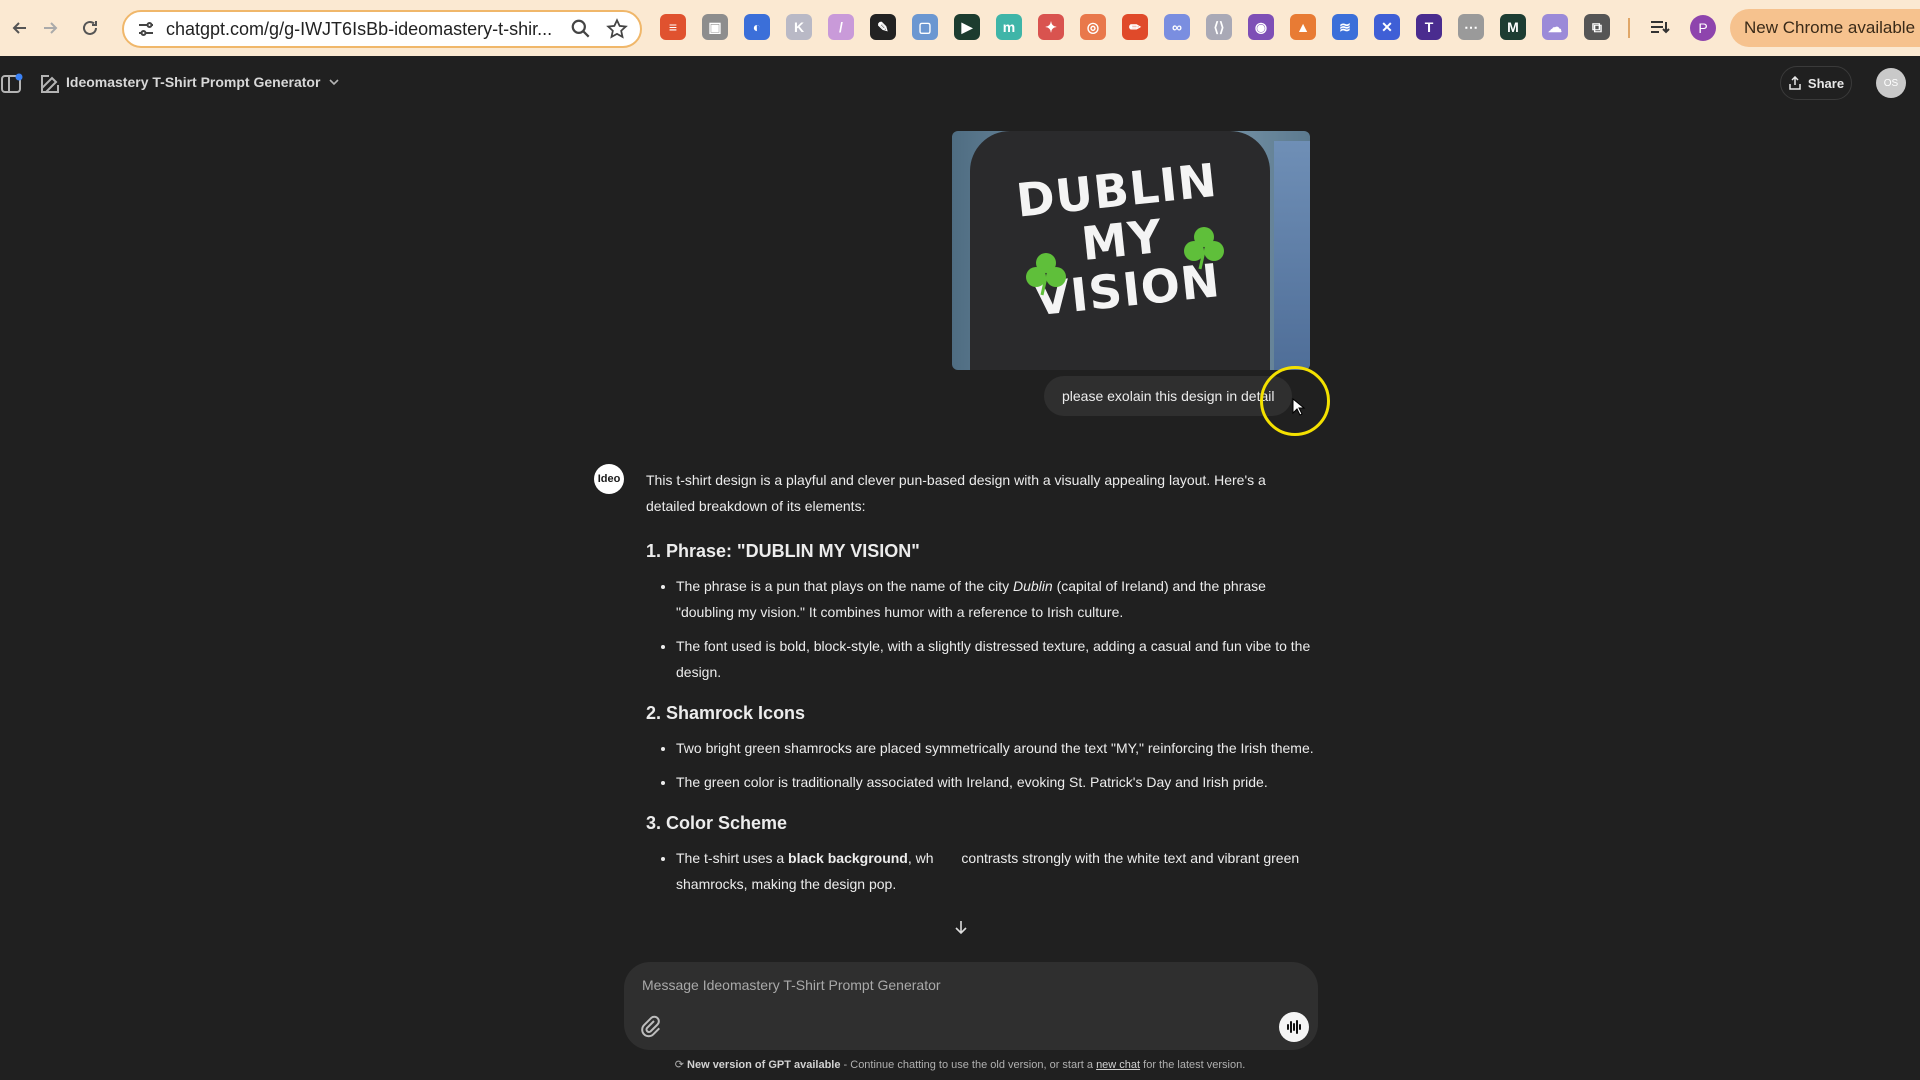  What do you see at coordinates (12, 84) in the screenshot?
I see `sidebar-toggle-icon` at bounding box center [12, 84].